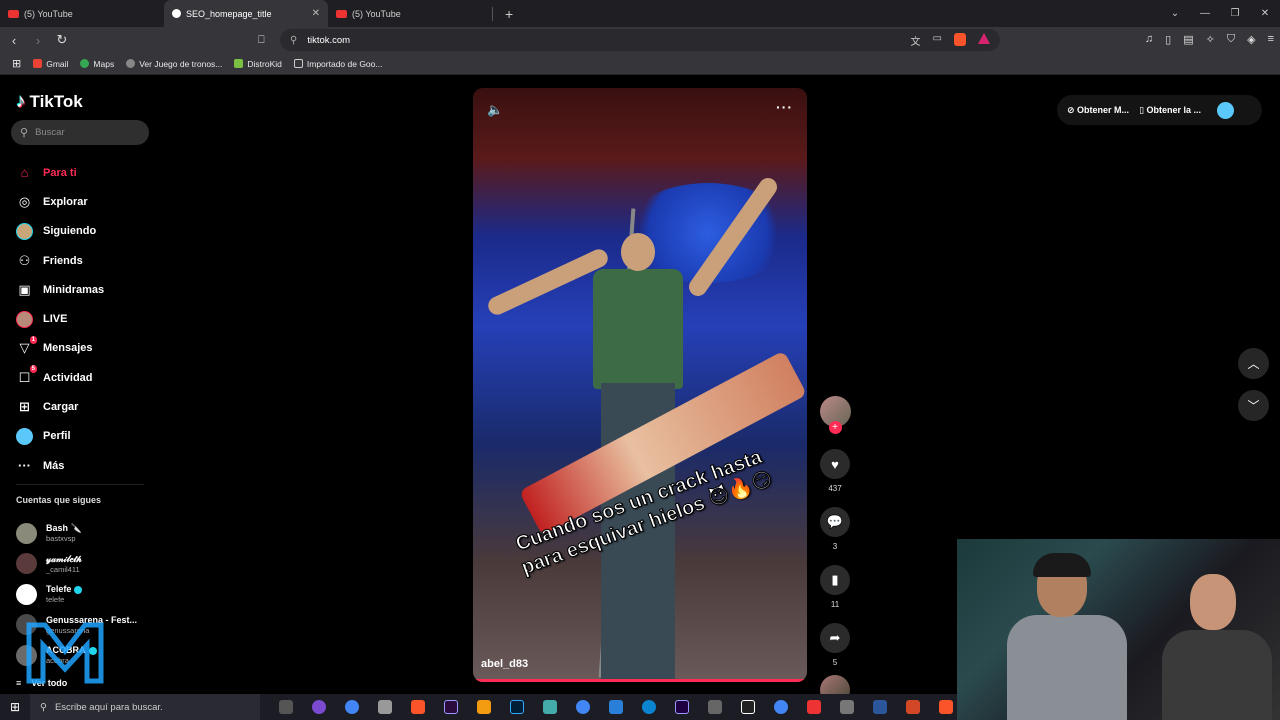 The image size is (1280, 720). I want to click on video-progress-bar, so click(640, 680).